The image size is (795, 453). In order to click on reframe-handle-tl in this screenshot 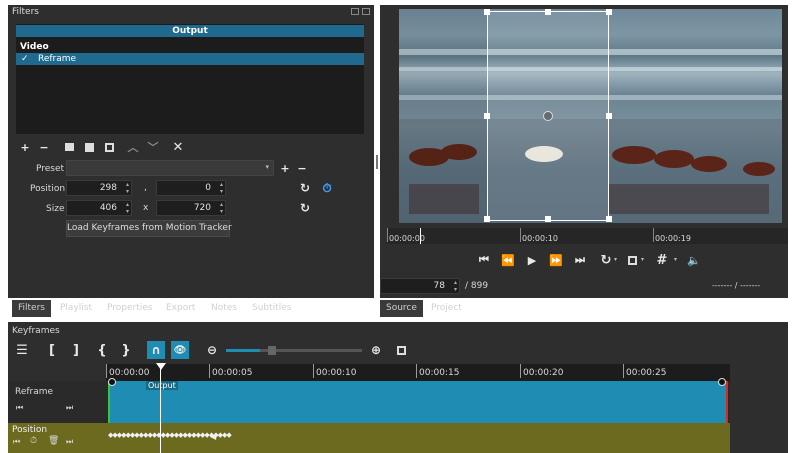, I will do `click(487, 12)`.